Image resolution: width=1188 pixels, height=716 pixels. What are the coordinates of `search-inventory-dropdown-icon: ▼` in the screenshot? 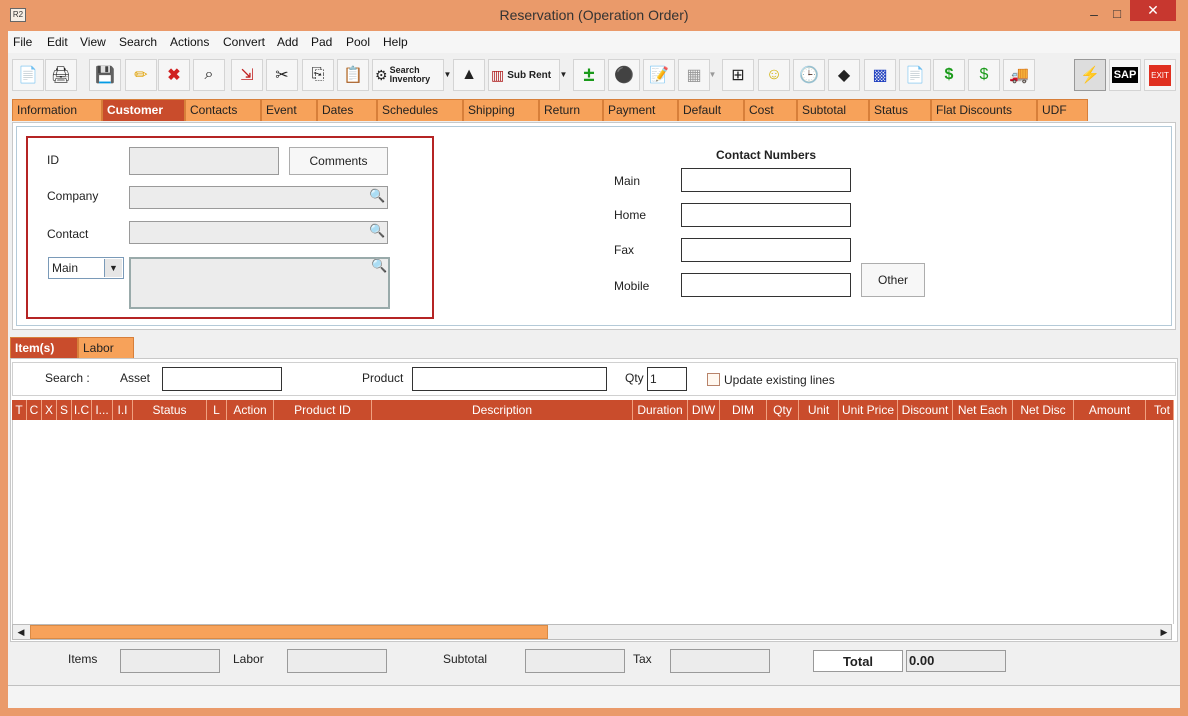 It's located at (447, 75).